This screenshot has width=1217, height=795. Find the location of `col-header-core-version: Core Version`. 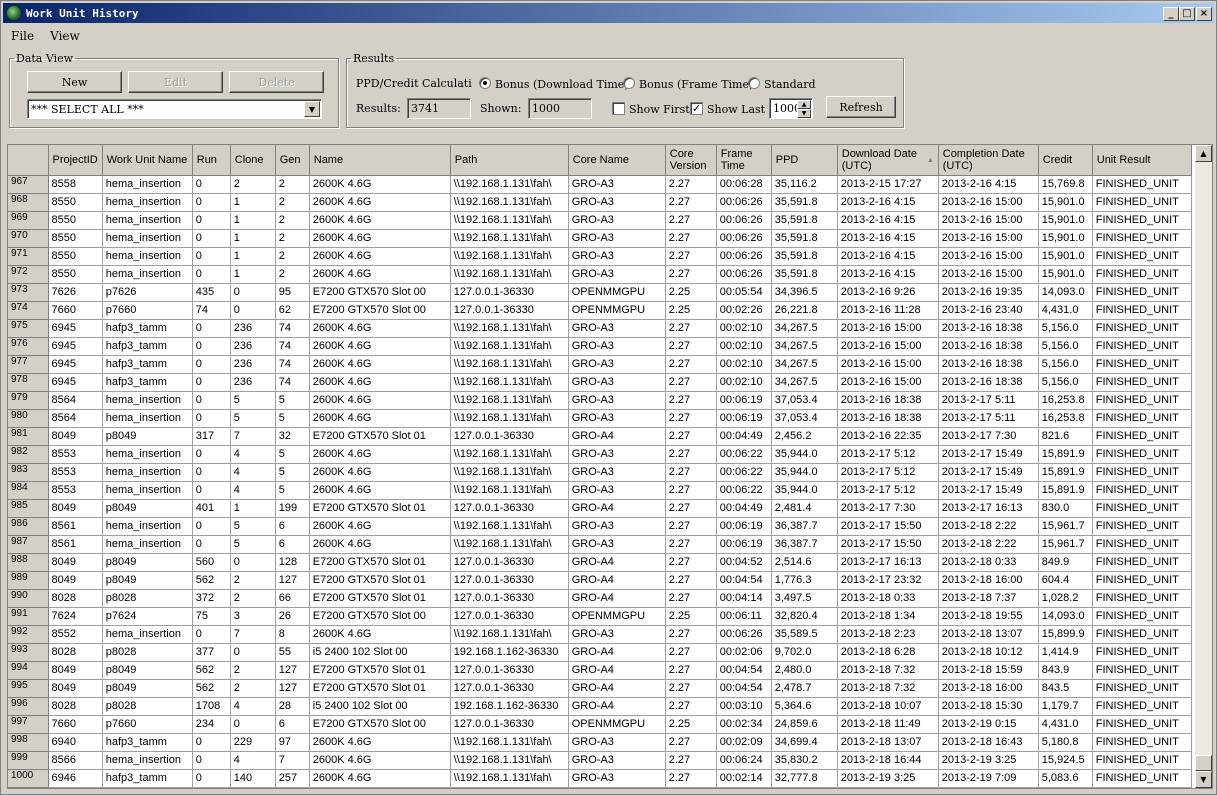

col-header-core-version: Core Version is located at coordinates (691, 160).